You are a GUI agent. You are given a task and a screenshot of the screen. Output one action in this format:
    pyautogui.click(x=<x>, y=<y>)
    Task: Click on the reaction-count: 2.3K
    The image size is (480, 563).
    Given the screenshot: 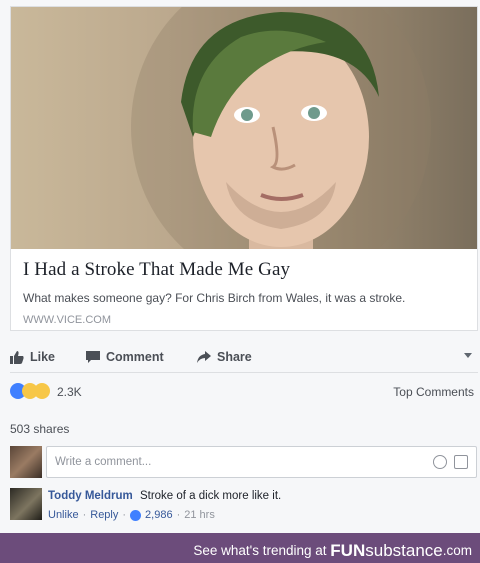 What is the action you would take?
    pyautogui.click(x=69, y=392)
    